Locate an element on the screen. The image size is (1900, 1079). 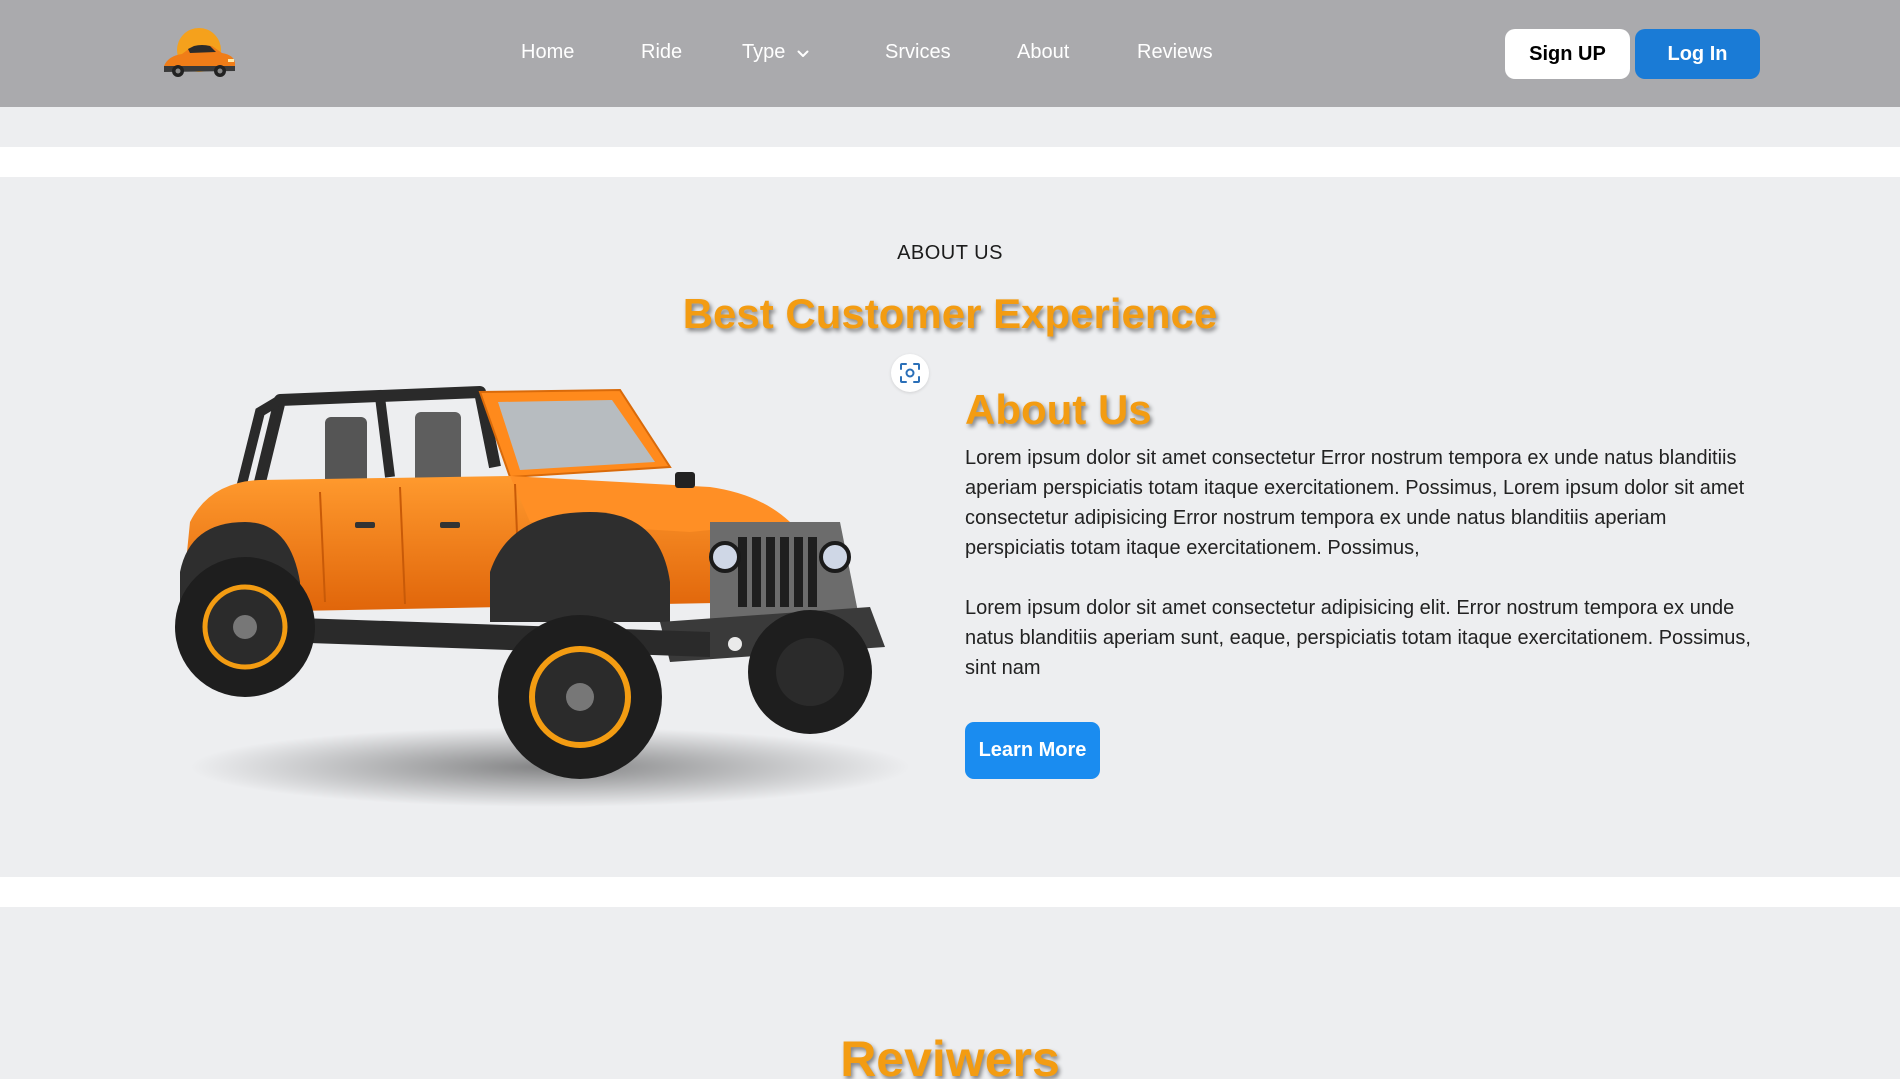
car-logo-icon is located at coordinates (199, 54).